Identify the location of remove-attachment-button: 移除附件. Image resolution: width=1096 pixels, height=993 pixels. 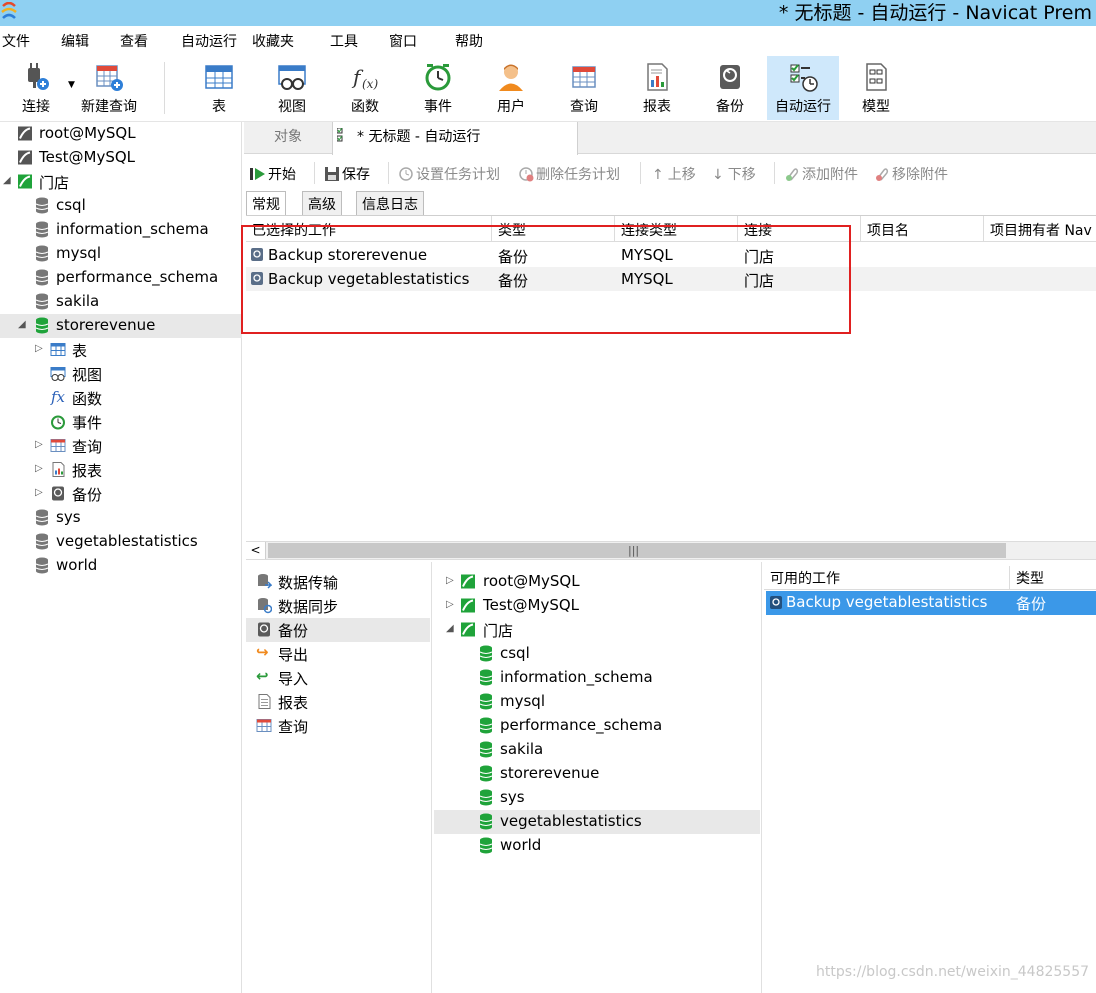
(911, 174).